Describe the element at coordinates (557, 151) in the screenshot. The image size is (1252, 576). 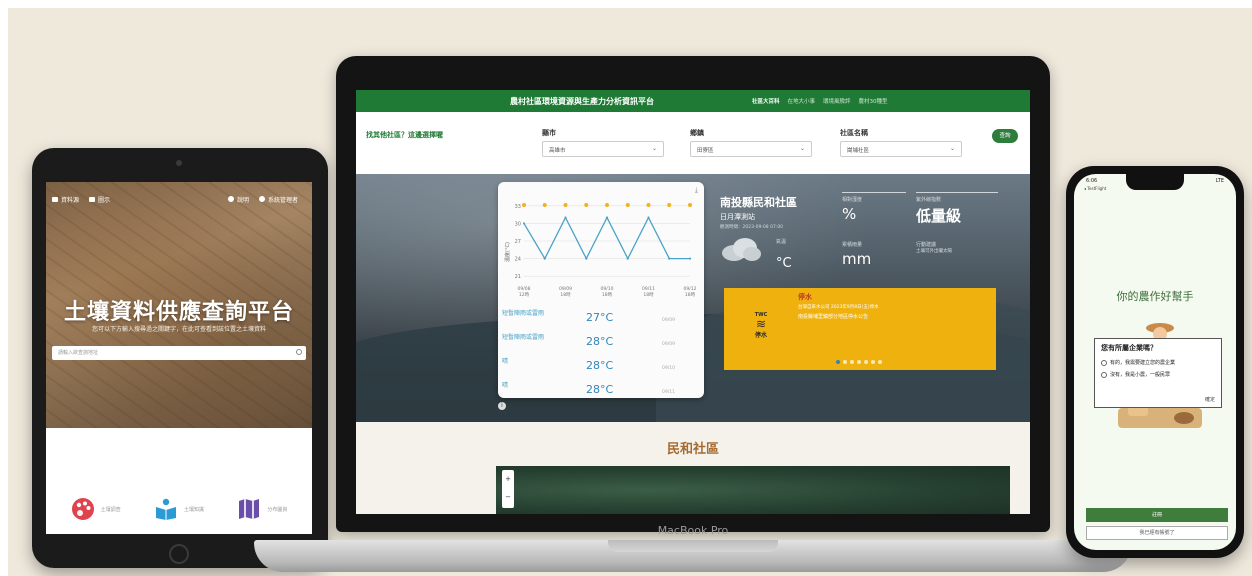
I see `county-value: 高雄市` at that location.